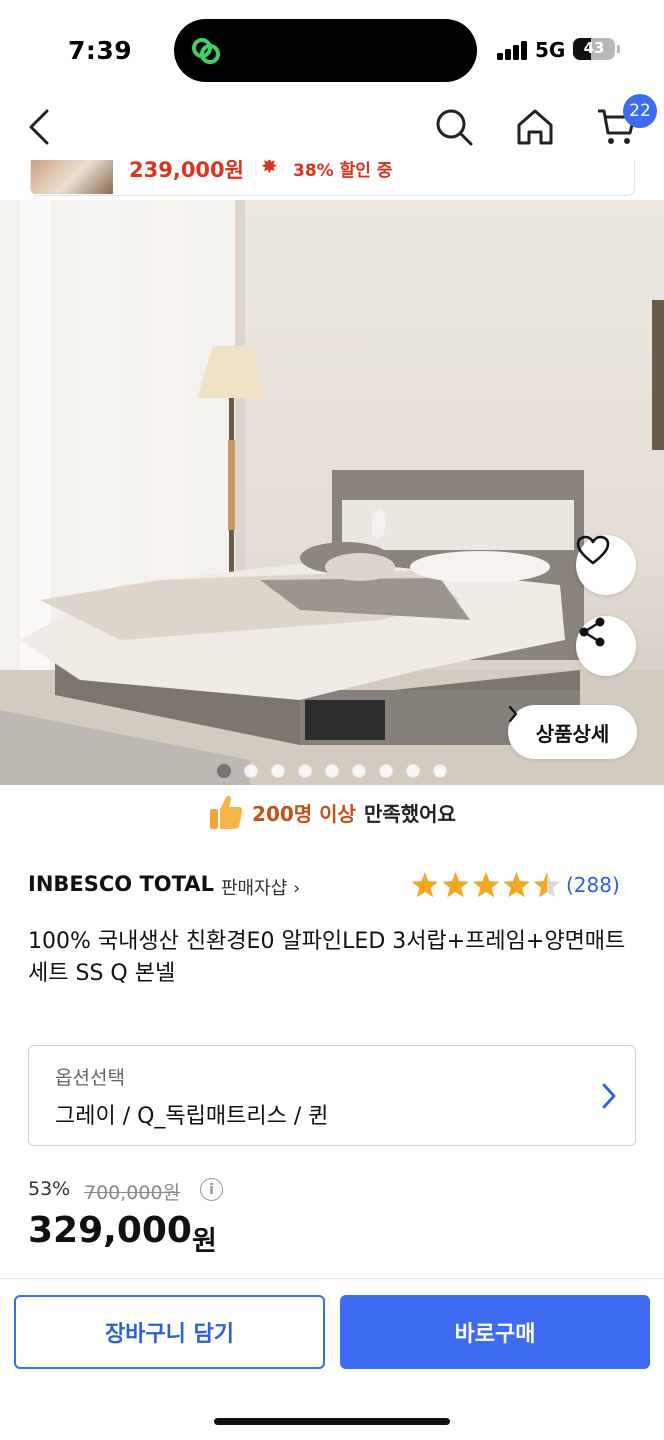 This screenshot has width=664, height=1440. I want to click on gallery-pagination, so click(332, 771).